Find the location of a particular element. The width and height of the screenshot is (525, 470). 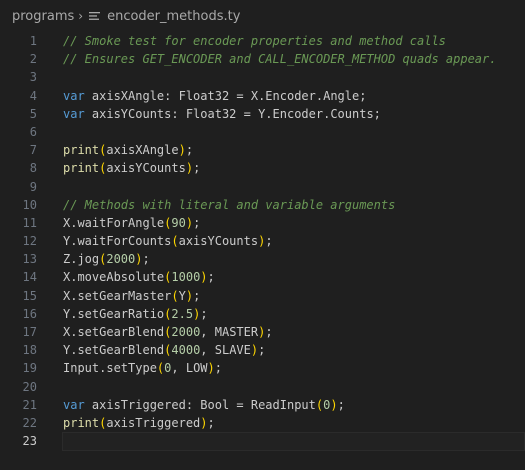

code-line: 11 X.waitForAngle(90); is located at coordinates (262, 223).